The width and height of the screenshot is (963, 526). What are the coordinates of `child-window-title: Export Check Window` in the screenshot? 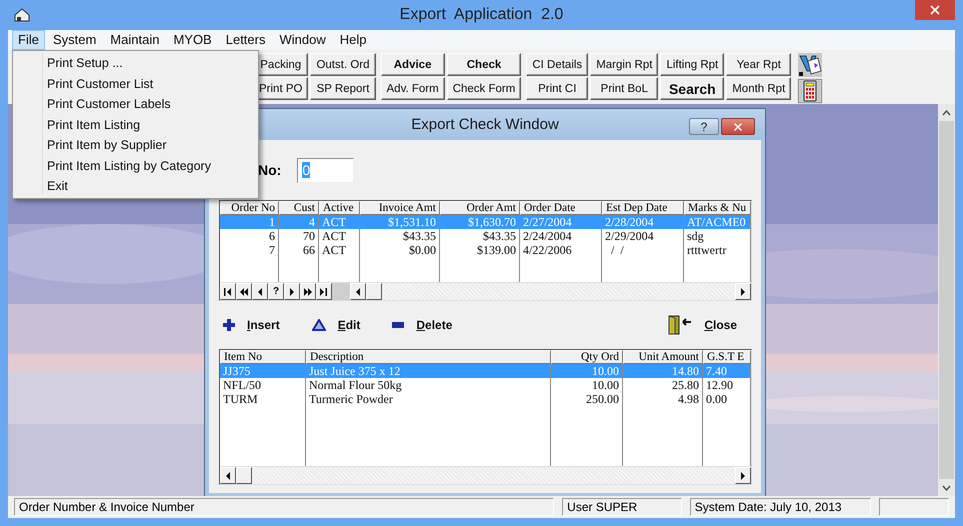 It's located at (485, 124).